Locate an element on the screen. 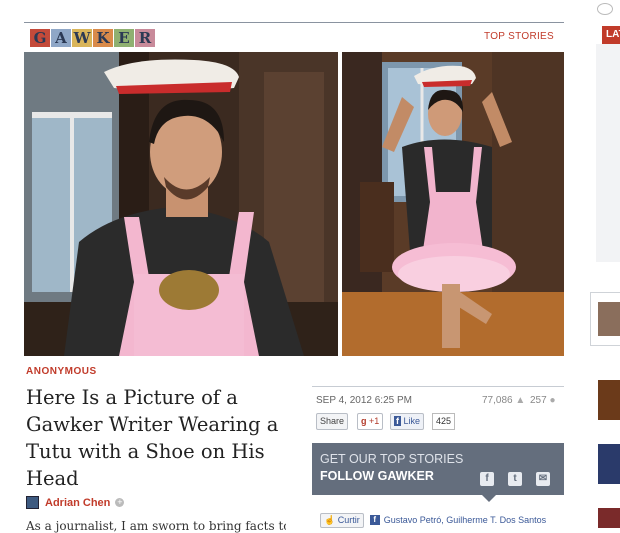  google-plus-icon: g is located at coordinates (364, 421).